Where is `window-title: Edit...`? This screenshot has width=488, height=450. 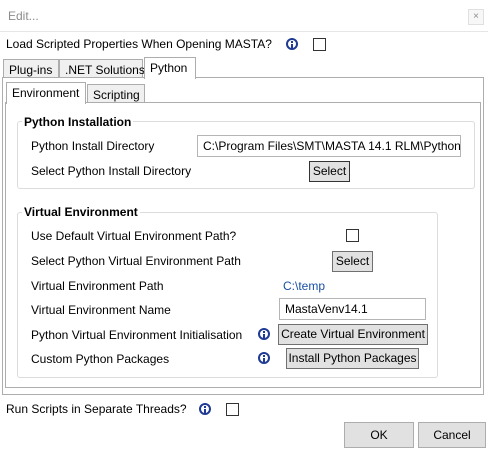 window-title: Edit... is located at coordinates (23, 16).